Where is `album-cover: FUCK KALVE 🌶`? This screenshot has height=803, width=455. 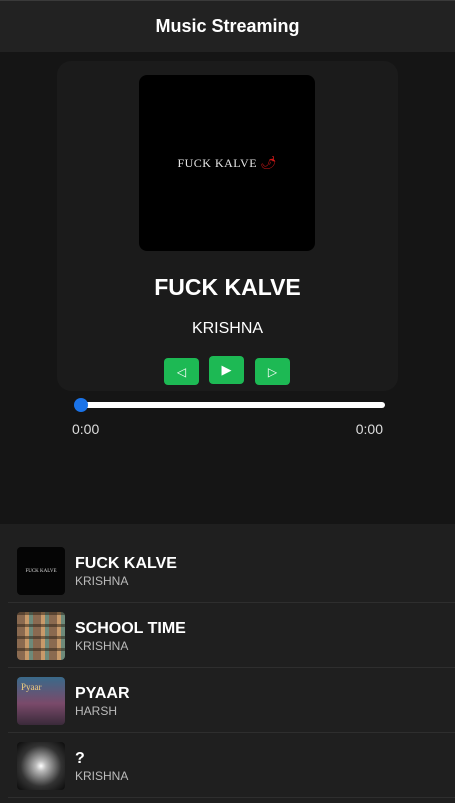 album-cover: FUCK KALVE 🌶 is located at coordinates (227, 163).